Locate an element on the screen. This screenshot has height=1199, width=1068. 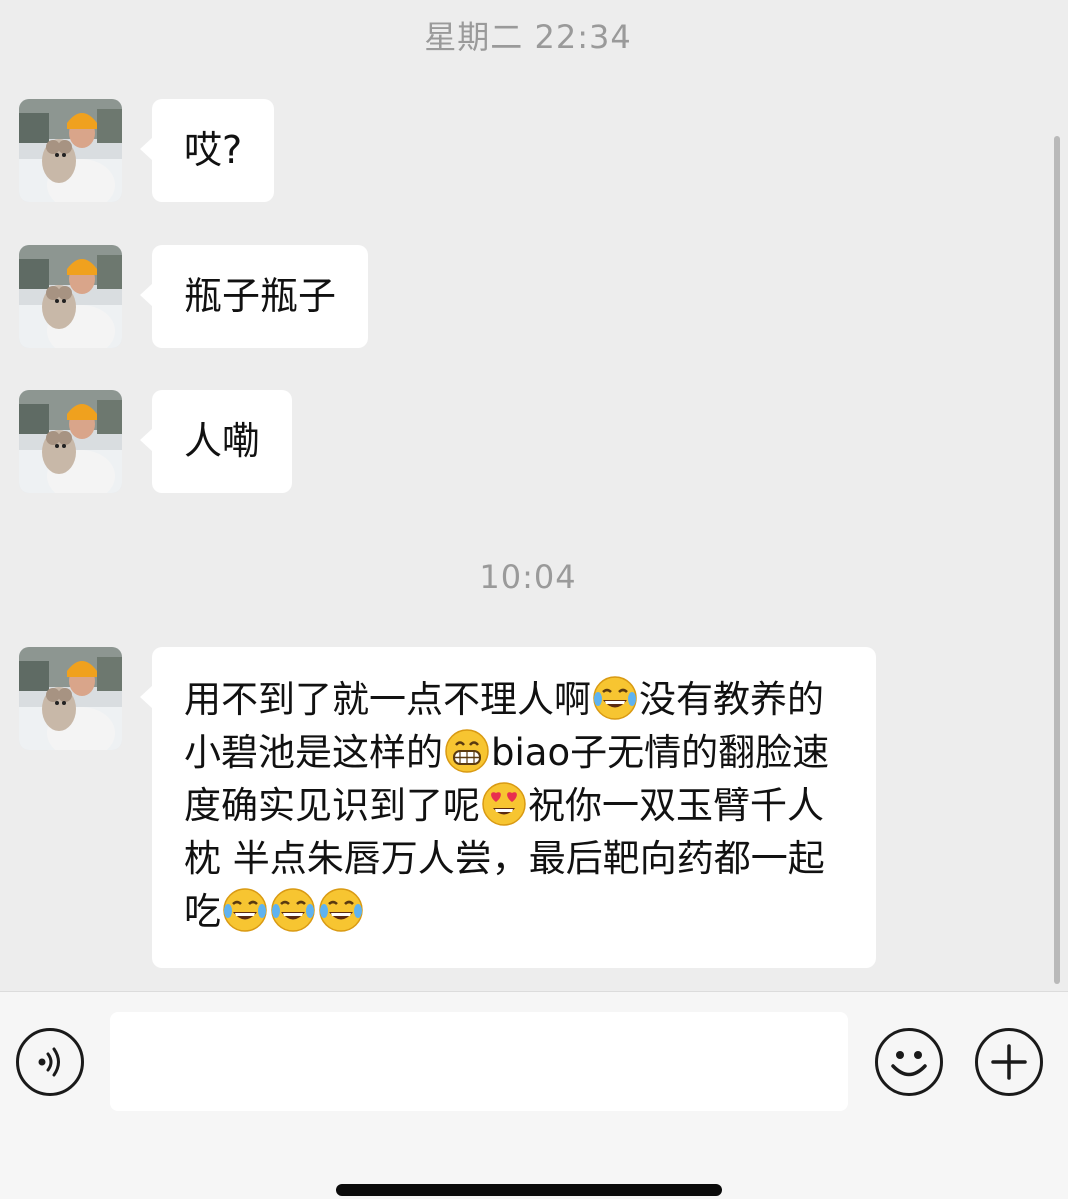
home-indicator is located at coordinates (529, 1190).